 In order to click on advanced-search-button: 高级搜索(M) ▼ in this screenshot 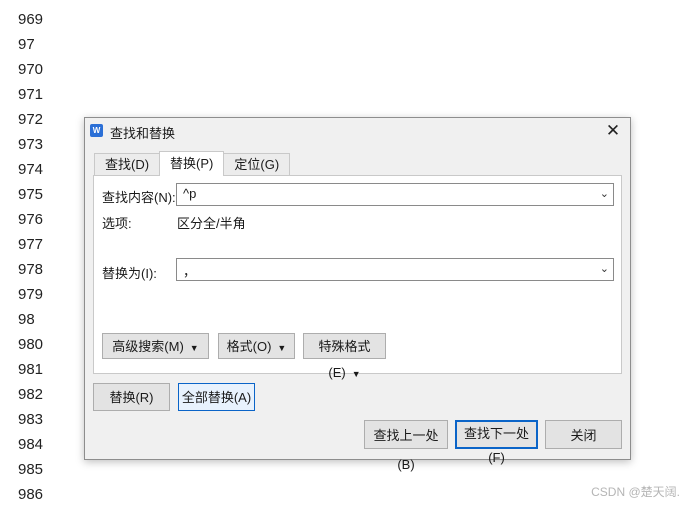, I will do `click(155, 346)`.